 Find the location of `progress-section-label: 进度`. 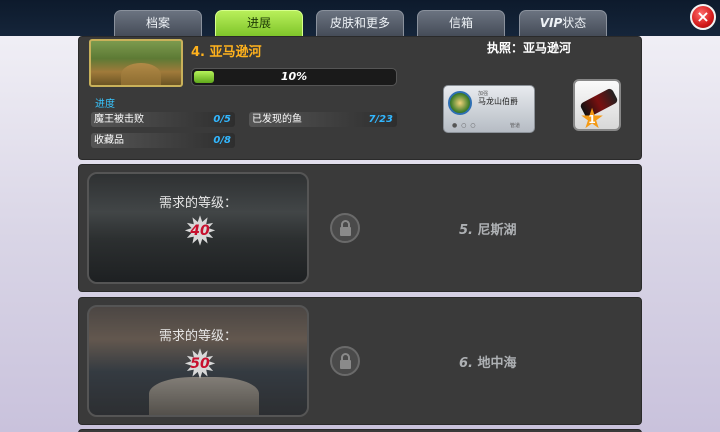

progress-section-label: 进度 is located at coordinates (105, 104).